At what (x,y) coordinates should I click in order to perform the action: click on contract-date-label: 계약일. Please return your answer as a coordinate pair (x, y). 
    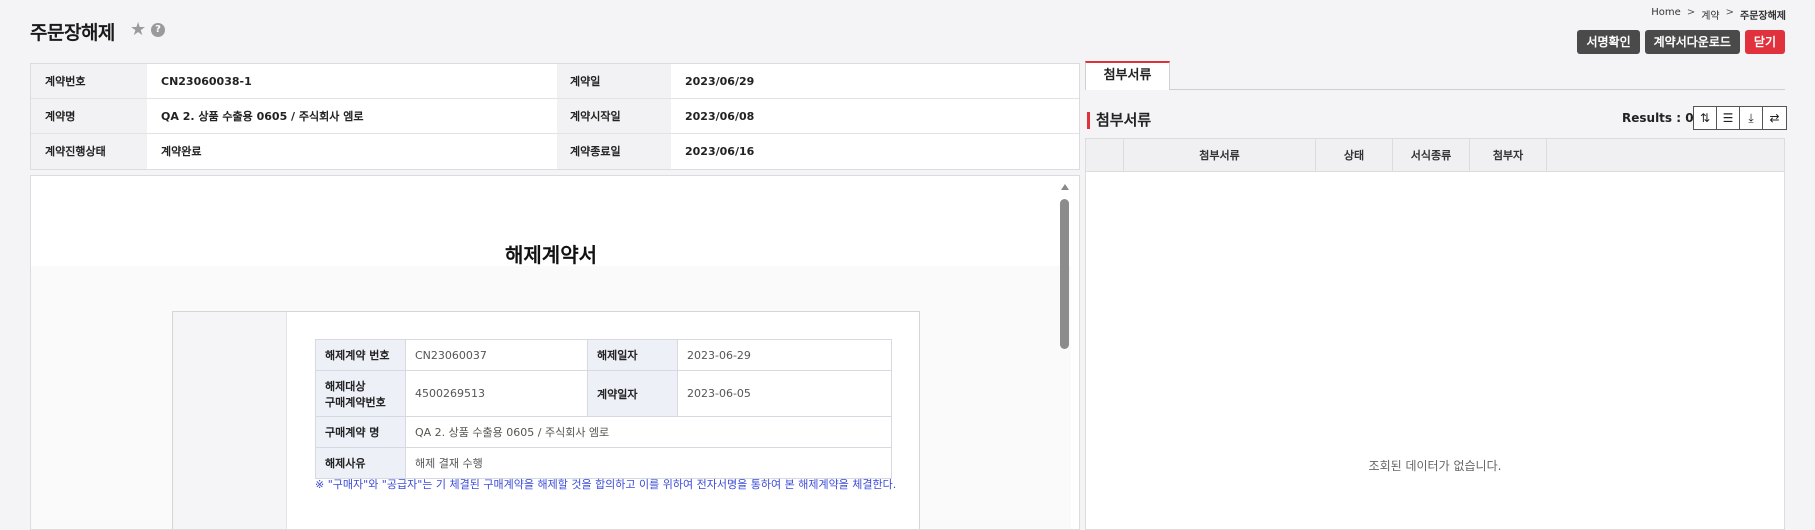
    Looking at the image, I should click on (614, 81).